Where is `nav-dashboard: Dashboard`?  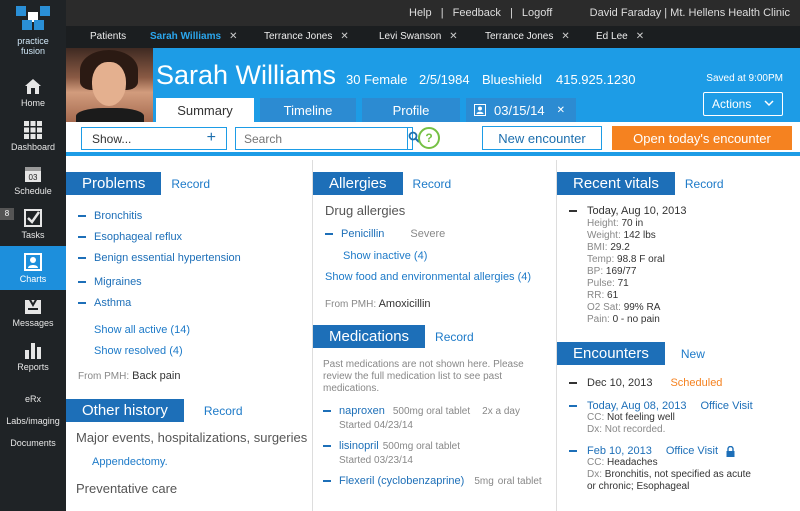
nav-dashboard: Dashboard is located at coordinates (33, 136).